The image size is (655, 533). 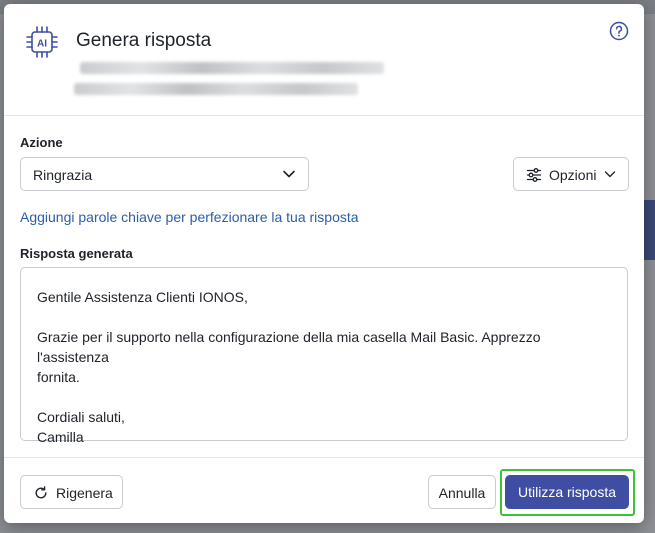 I want to click on use-reply-label: Utilizza risposta, so click(x=567, y=492).